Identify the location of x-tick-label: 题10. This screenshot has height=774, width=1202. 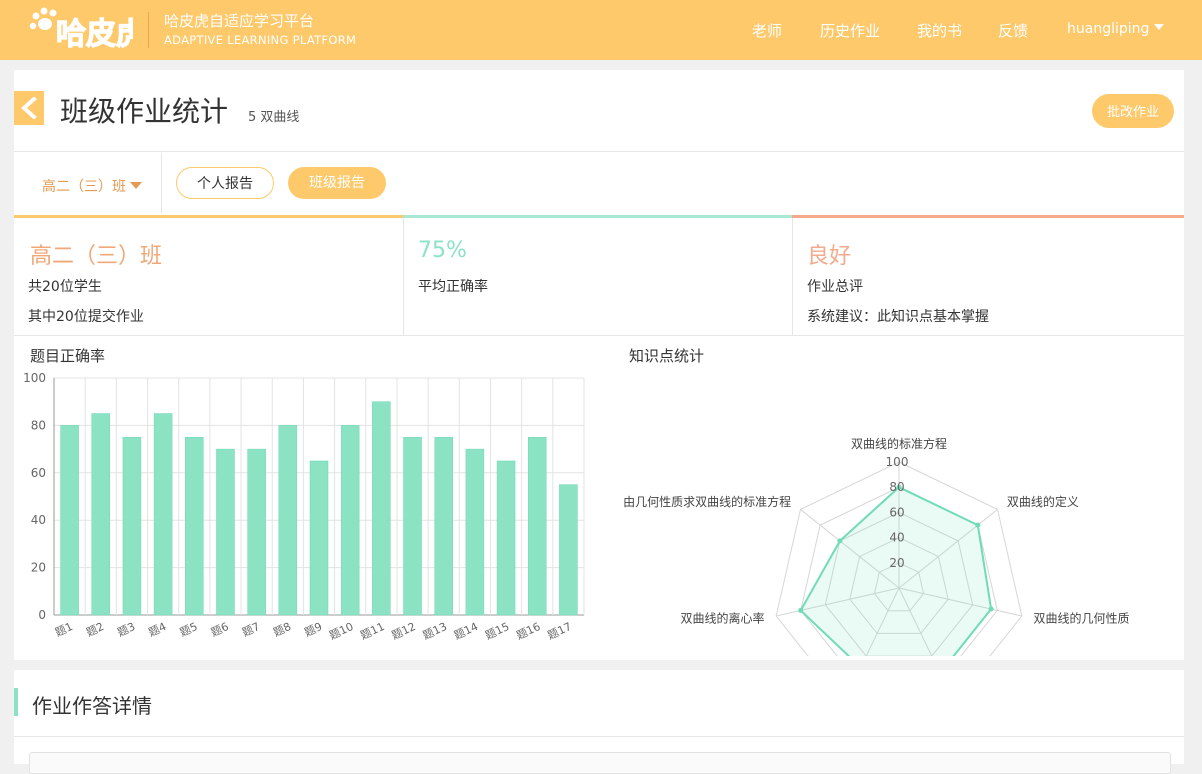
(341, 631).